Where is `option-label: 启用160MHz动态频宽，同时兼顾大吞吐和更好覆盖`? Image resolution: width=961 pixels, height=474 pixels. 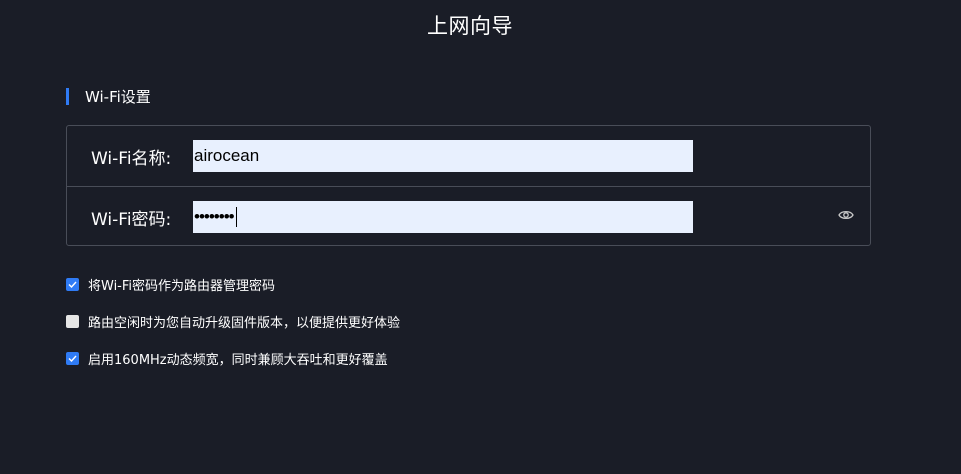 option-label: 启用160MHz动态频宽，同时兼顾大吞吐和更好覆盖 is located at coordinates (238, 360).